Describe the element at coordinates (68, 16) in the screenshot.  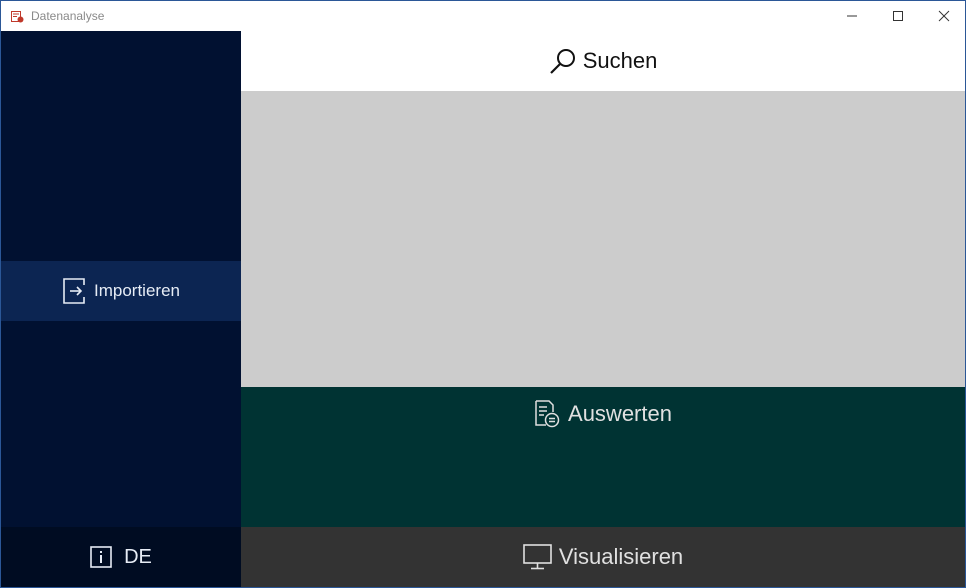
I see `window-title: Datenanalyse` at that location.